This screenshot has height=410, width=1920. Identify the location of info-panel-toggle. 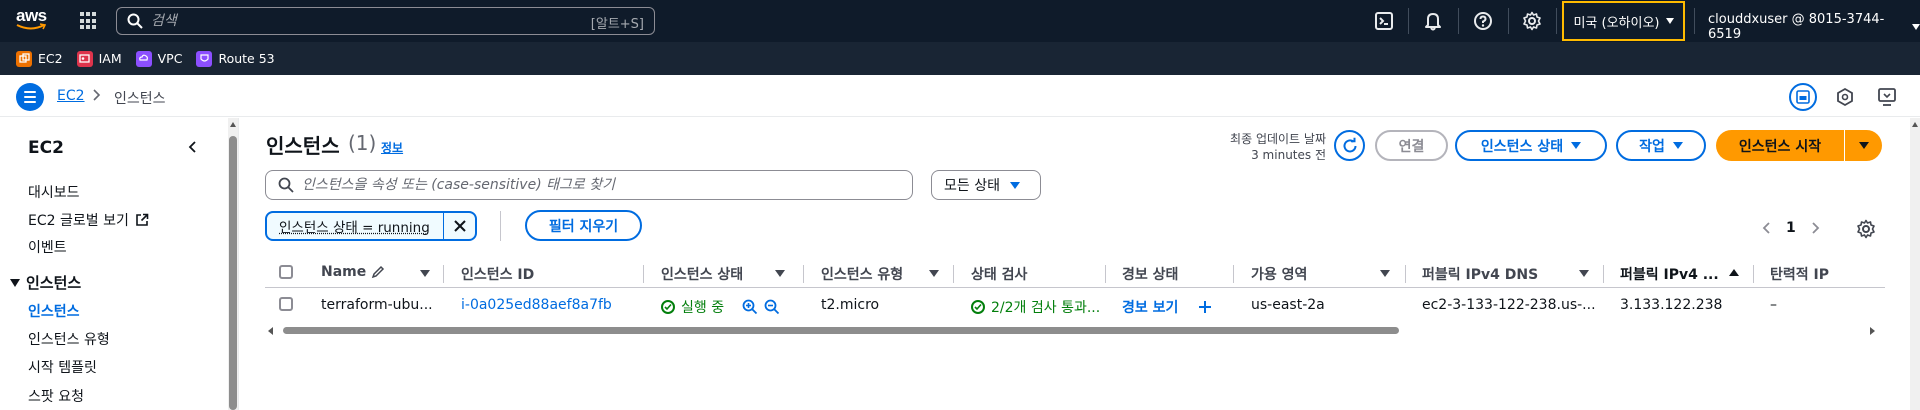
(1803, 97).